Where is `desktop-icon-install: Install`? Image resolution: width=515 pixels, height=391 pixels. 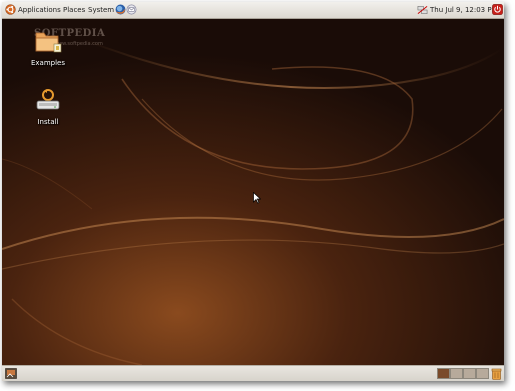
desktop-icon-install: Install is located at coordinates (48, 106).